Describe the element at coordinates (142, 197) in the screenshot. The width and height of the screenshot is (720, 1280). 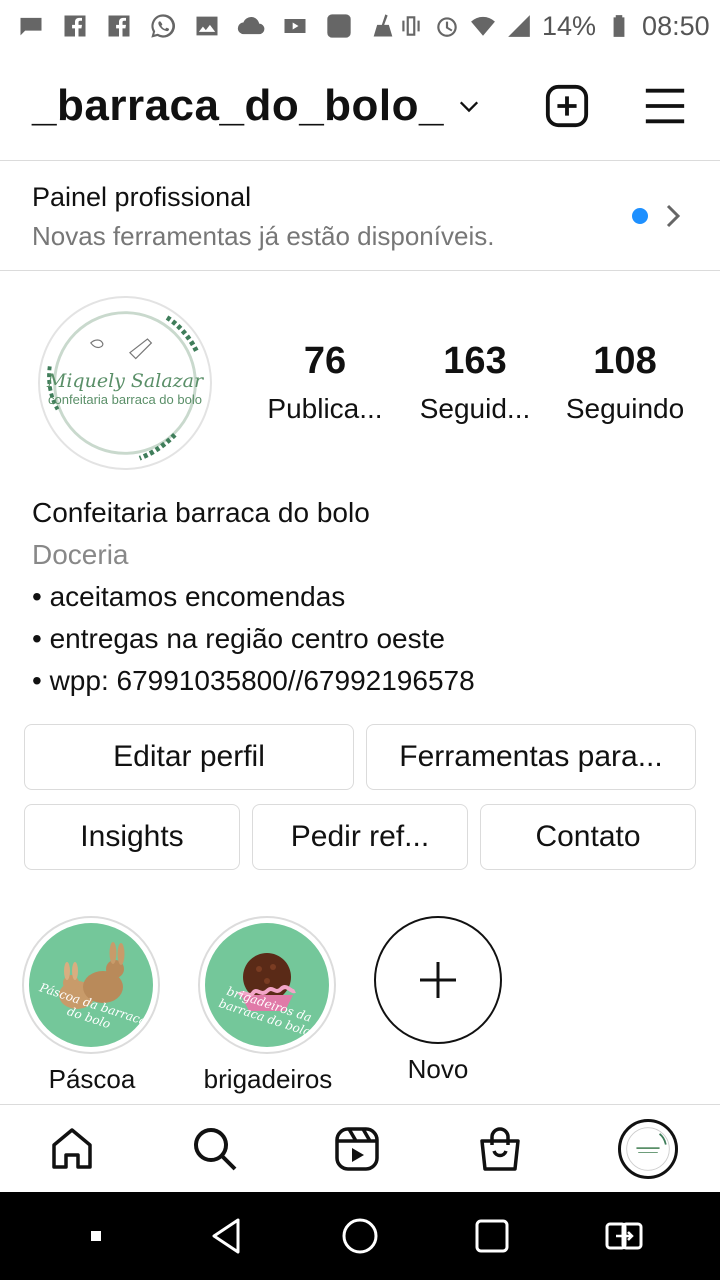
I see `dashboard-title: Painel profissional` at that location.